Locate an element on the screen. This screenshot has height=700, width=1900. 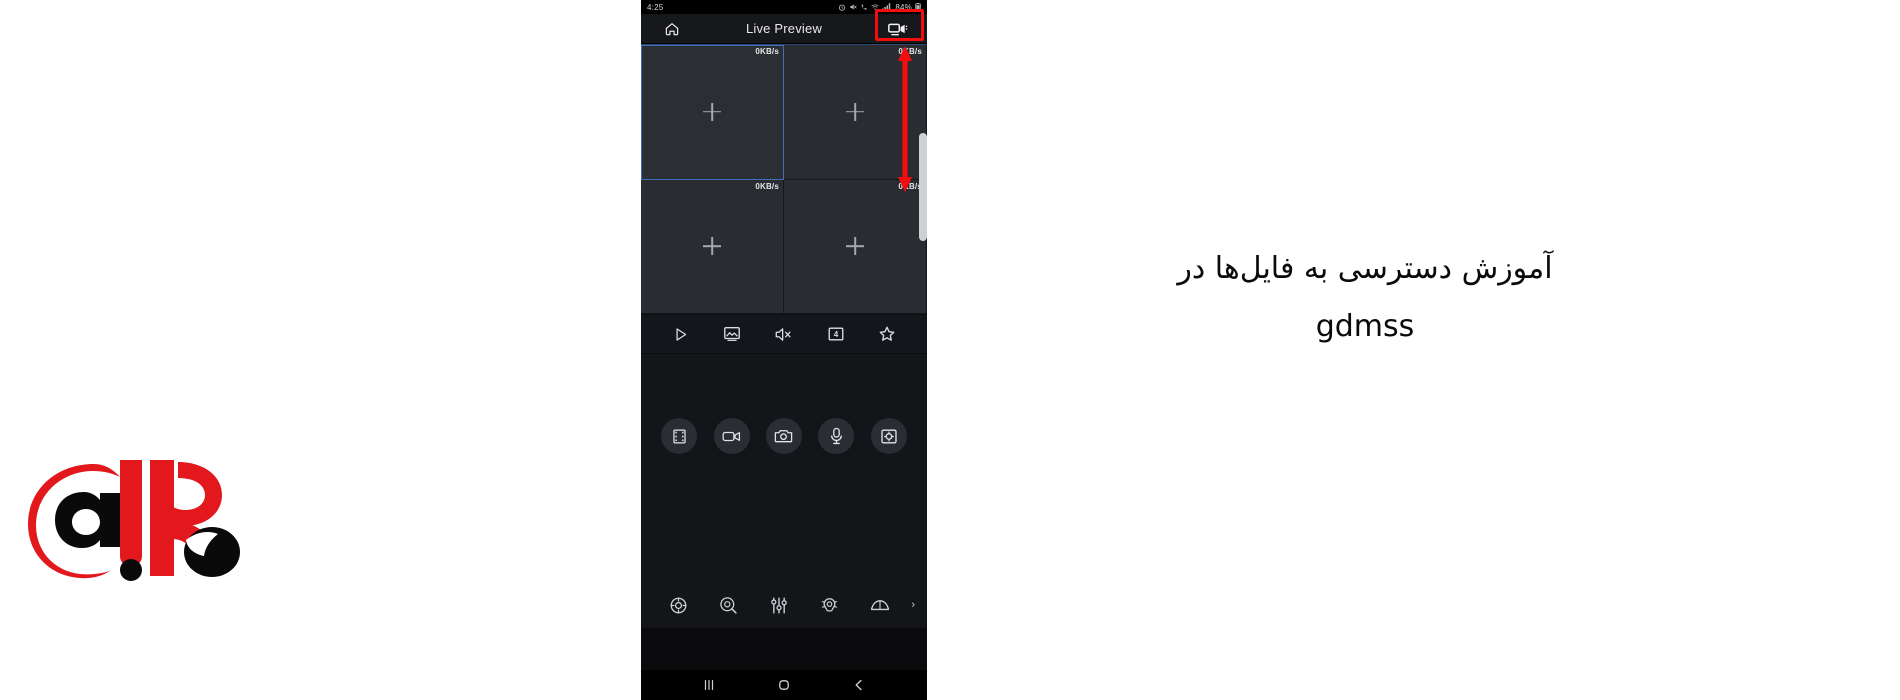
mute-speaker-icon is located at coordinates (783, 334).